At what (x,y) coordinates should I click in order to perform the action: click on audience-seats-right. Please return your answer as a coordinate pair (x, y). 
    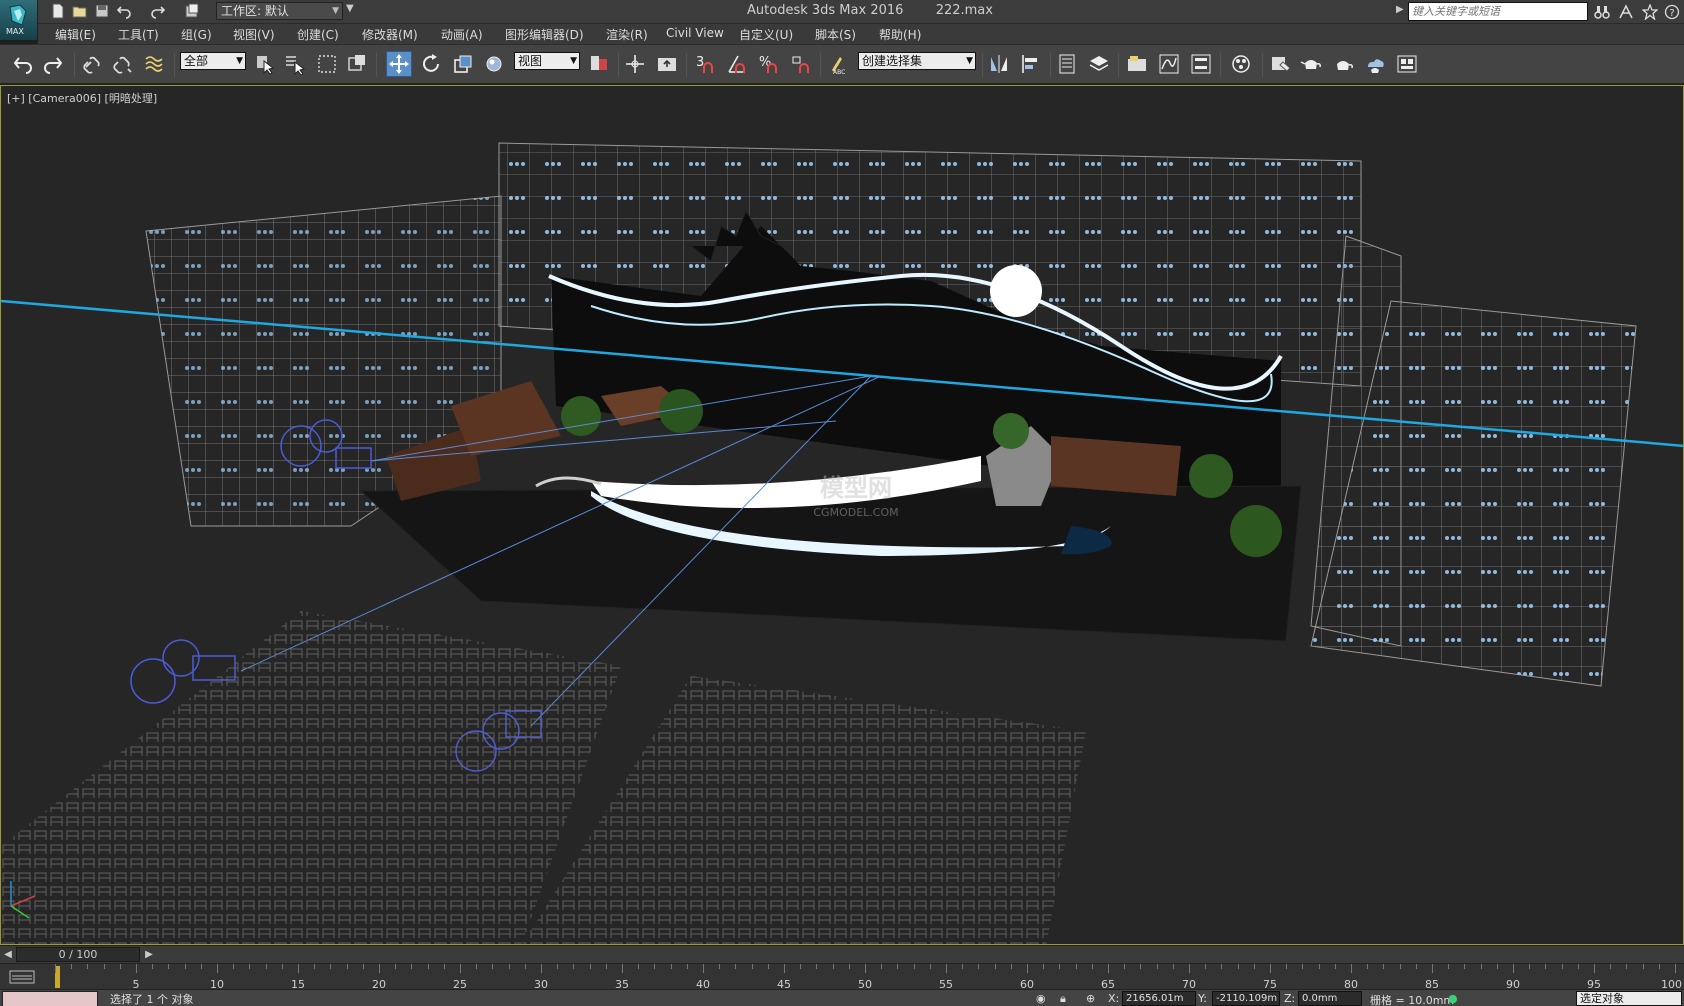
    Looking at the image, I should click on (803, 810).